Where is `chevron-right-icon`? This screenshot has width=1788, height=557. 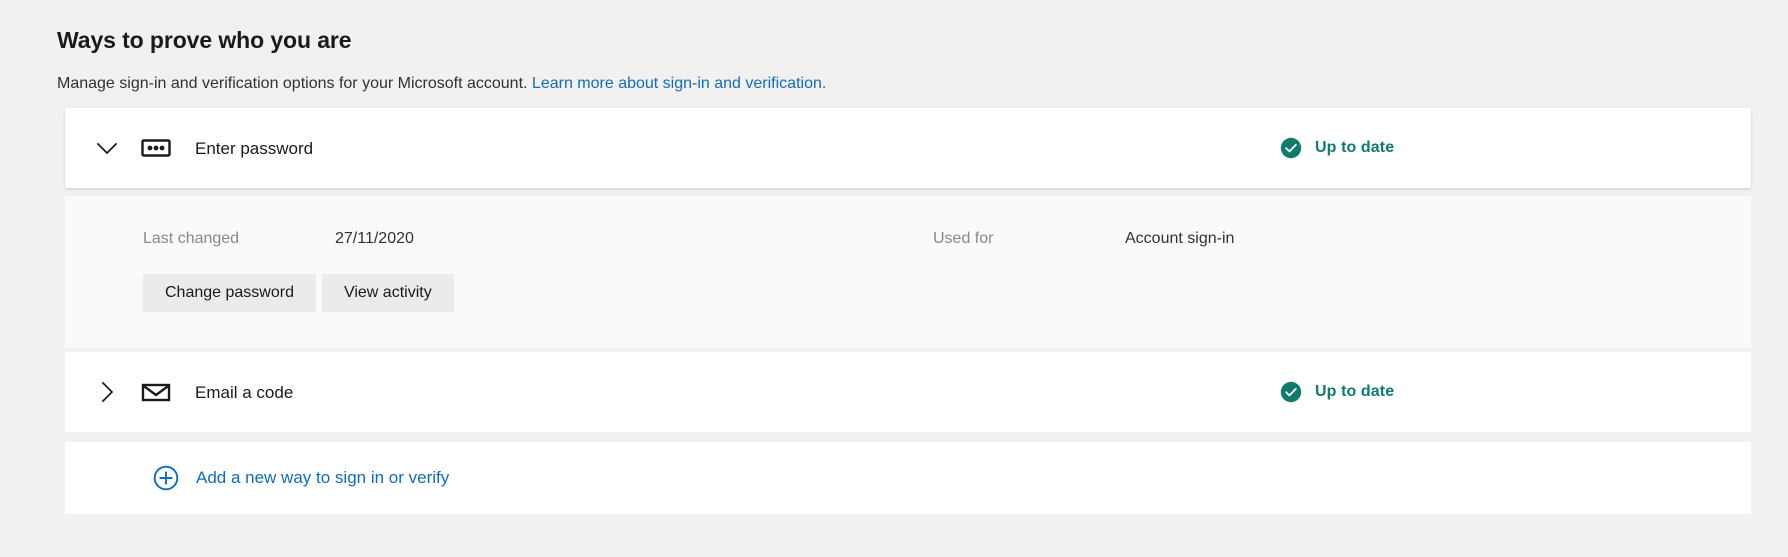
chevron-right-icon is located at coordinates (107, 392).